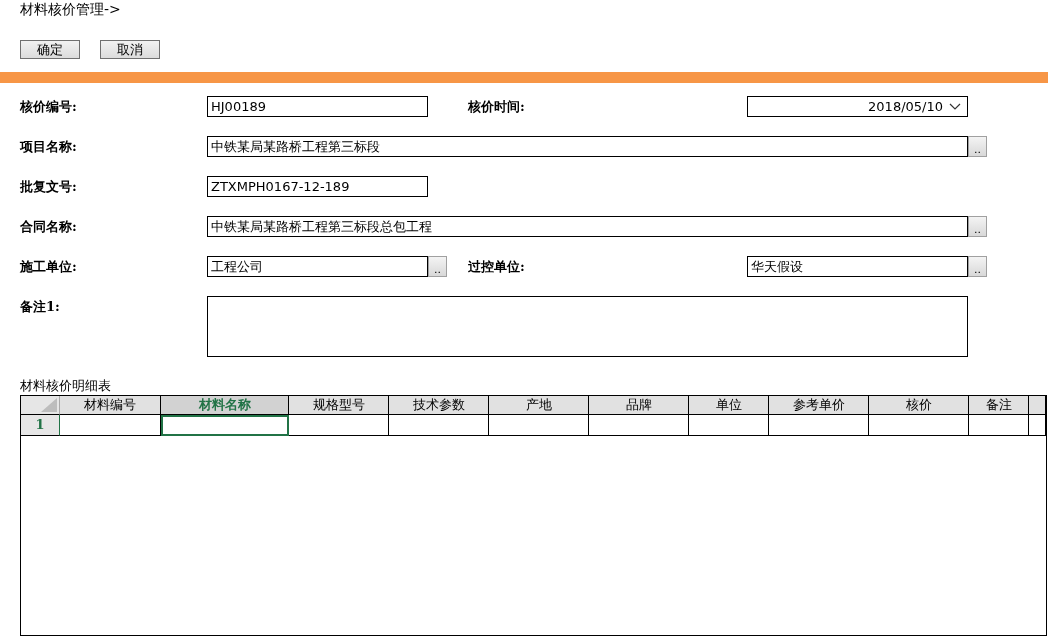 This screenshot has height=640, width=1048. What do you see at coordinates (49, 267) in the screenshot?
I see `field-label: 施工单位:` at bounding box center [49, 267].